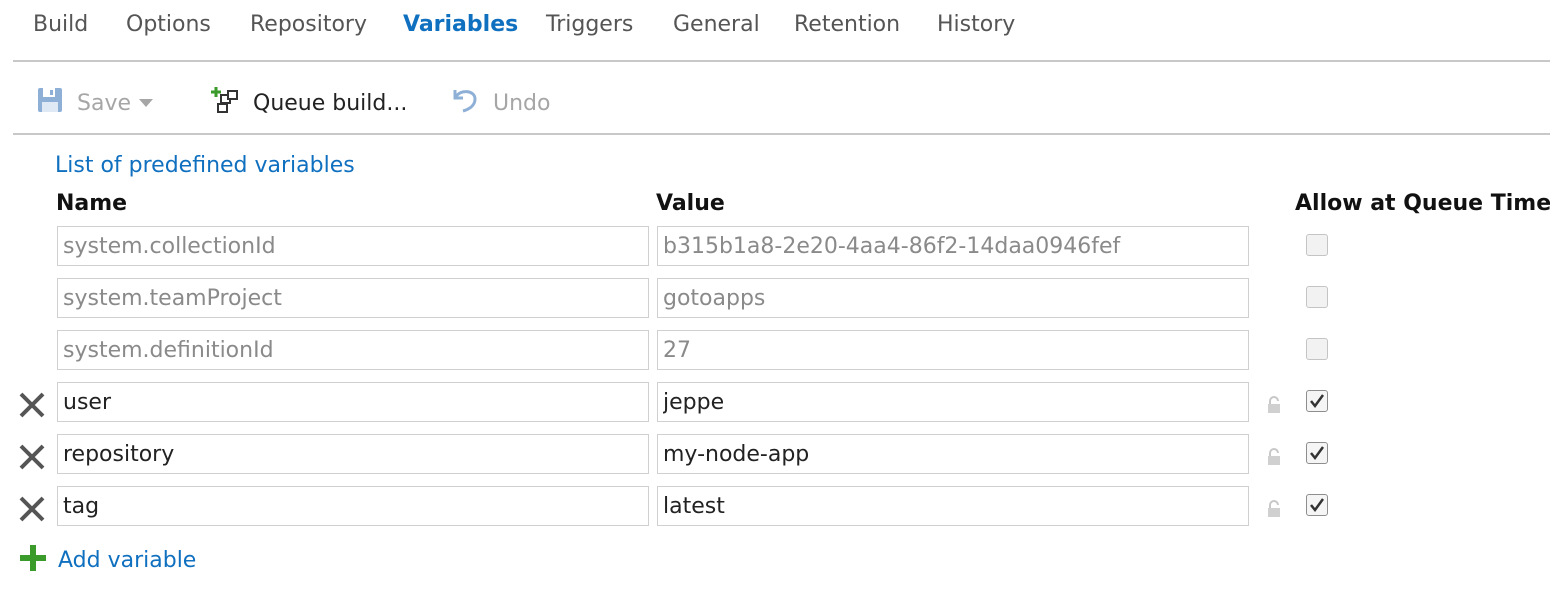 This screenshot has width=1550, height=604. I want to click on column-header-name: Name, so click(92, 203).